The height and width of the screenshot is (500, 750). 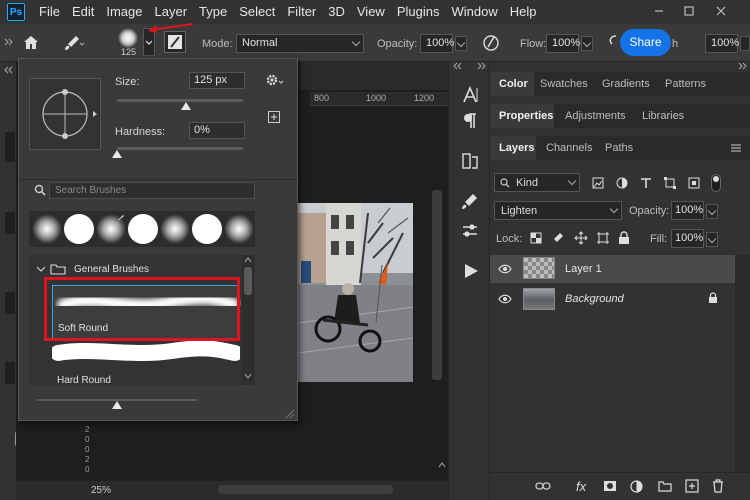 What do you see at coordinates (491, 43) in the screenshot?
I see `pressure-opacity-icon` at bounding box center [491, 43].